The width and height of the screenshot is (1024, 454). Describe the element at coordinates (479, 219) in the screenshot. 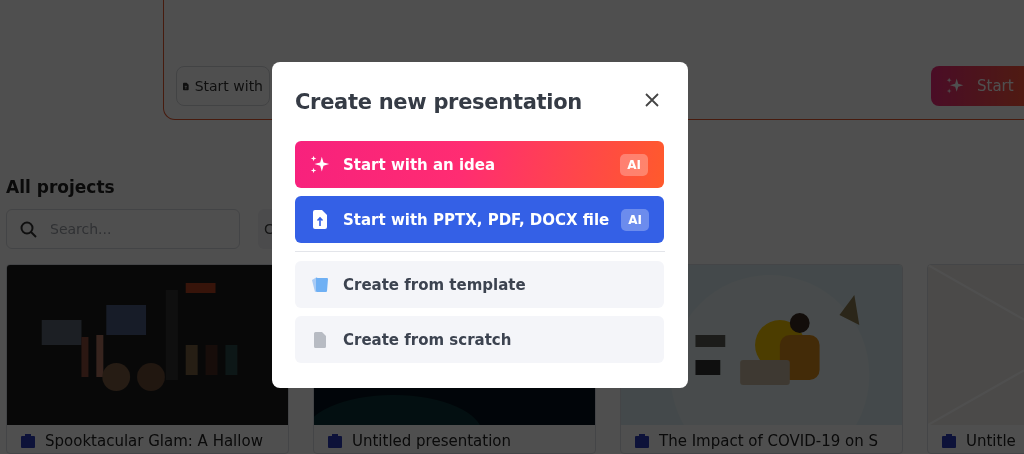

I see `option-button: Start with PPTX, PDF, DOCX file AI` at that location.